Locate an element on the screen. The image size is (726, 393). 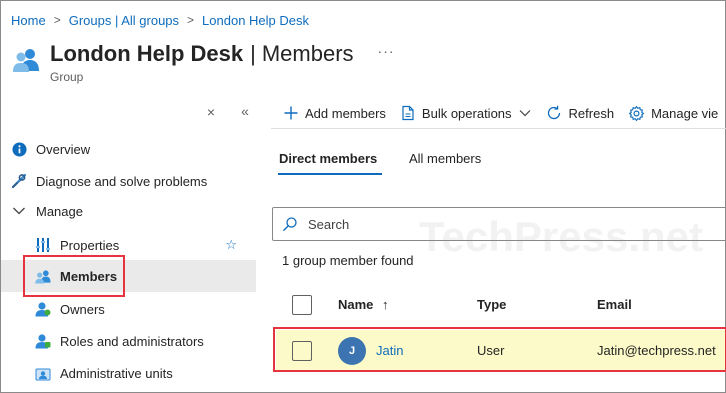
info-icon is located at coordinates (19, 149).